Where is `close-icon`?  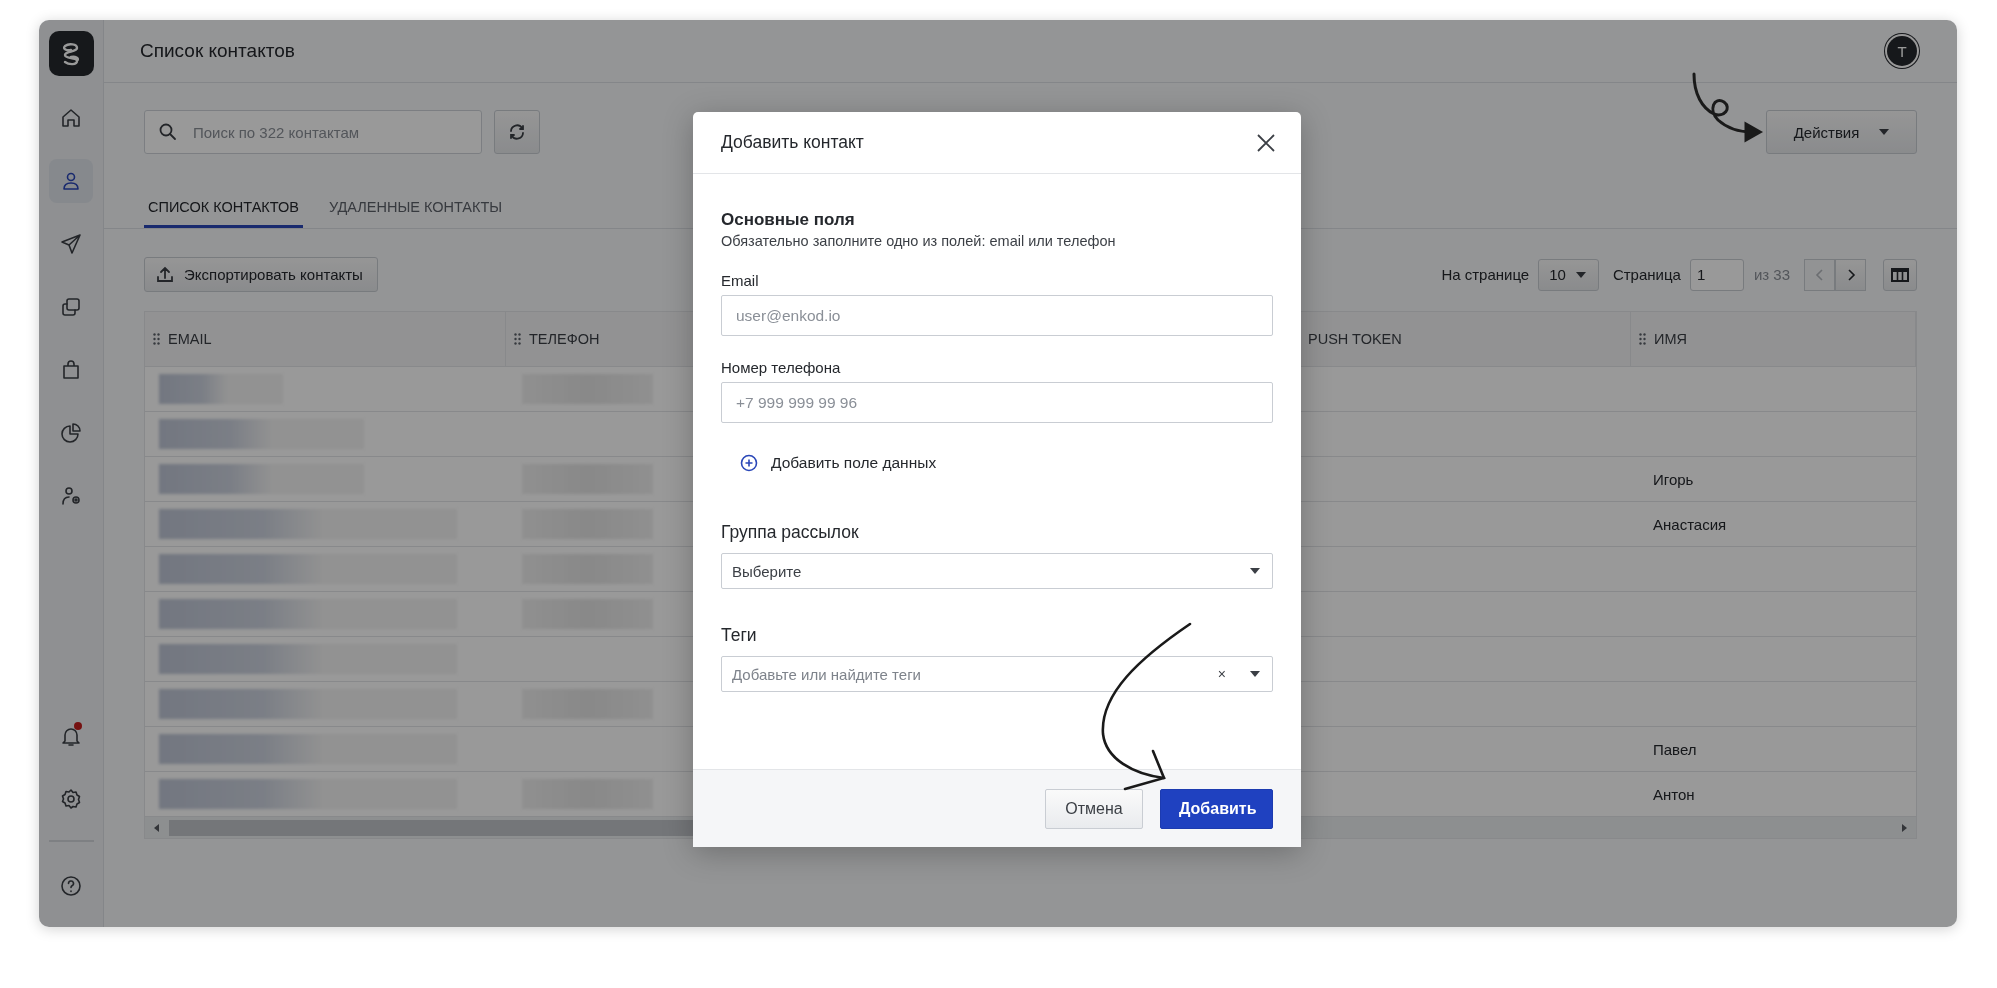
close-icon is located at coordinates (1266, 142).